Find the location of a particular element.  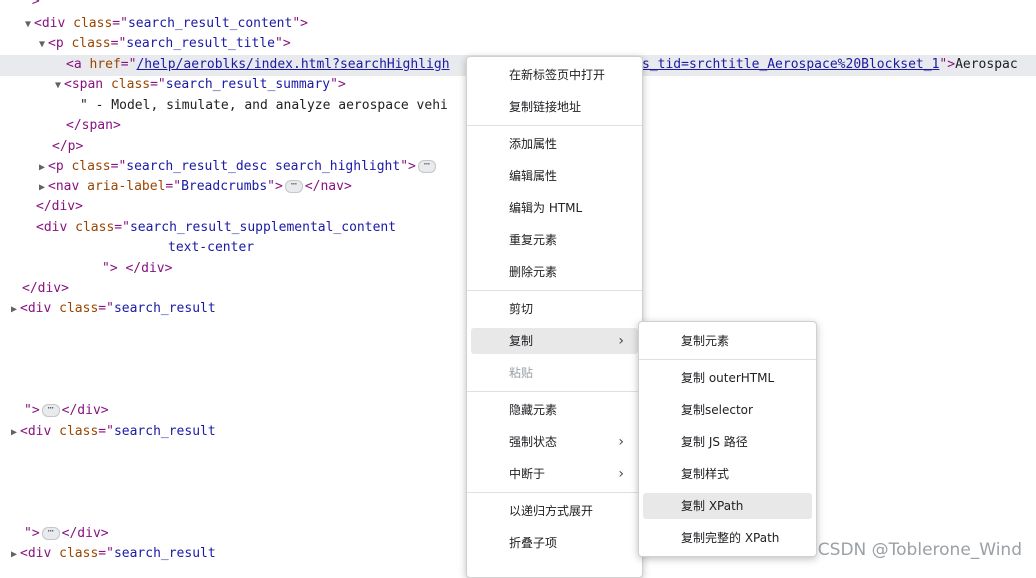

submenu-copy-js-path: 复制 JS 路径 is located at coordinates (727, 442).